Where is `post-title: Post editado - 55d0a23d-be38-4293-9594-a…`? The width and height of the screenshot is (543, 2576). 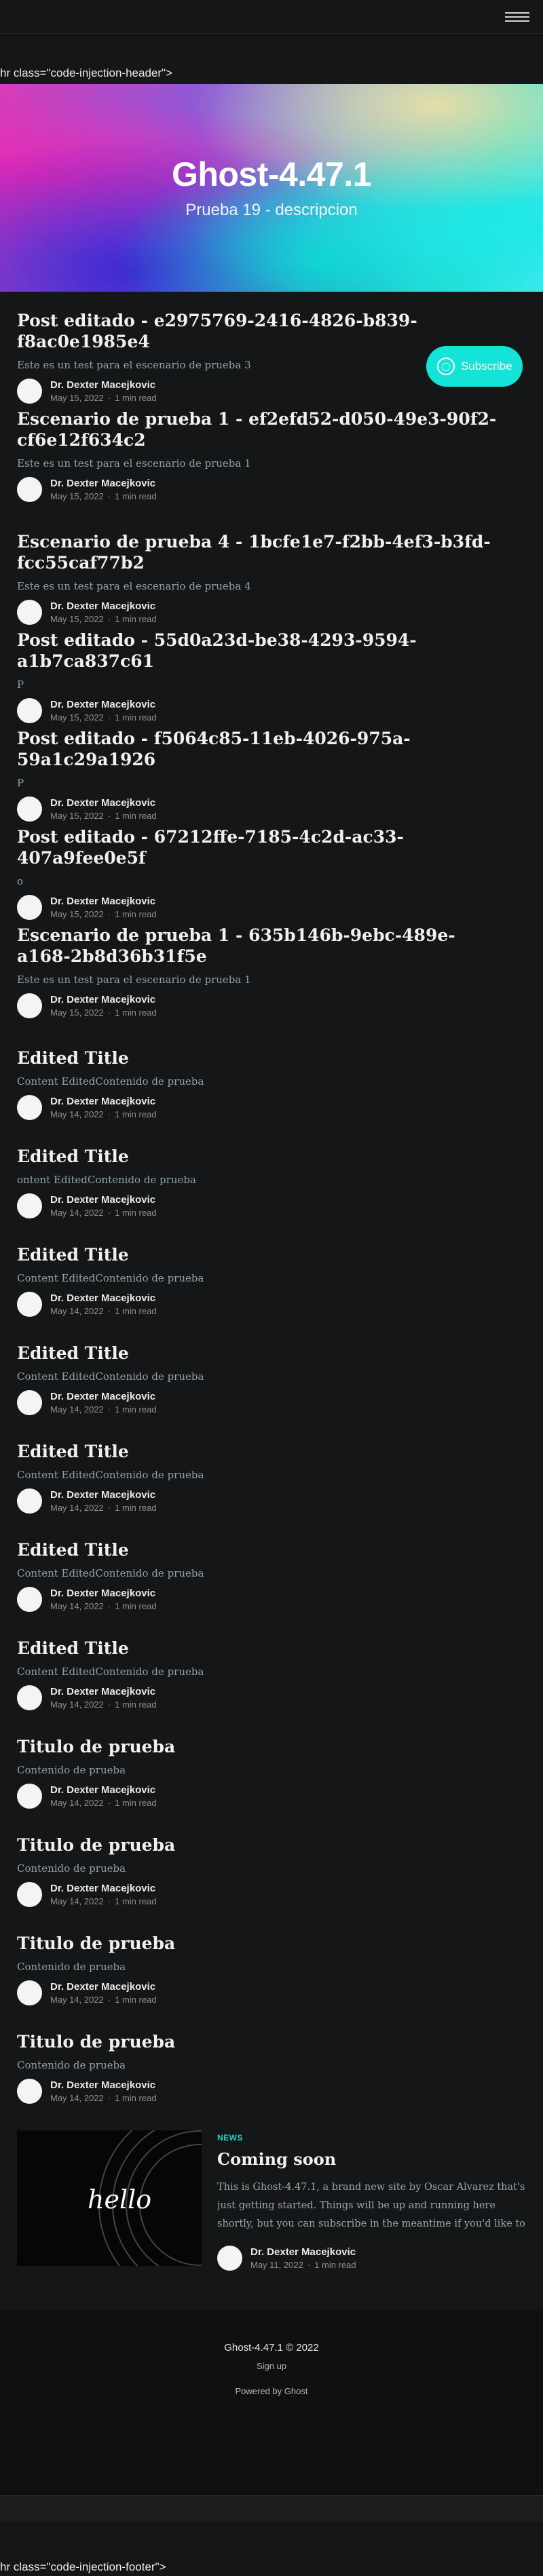 post-title: Post editado - 55d0a23d-be38-4293-9594-a… is located at coordinates (258, 641).